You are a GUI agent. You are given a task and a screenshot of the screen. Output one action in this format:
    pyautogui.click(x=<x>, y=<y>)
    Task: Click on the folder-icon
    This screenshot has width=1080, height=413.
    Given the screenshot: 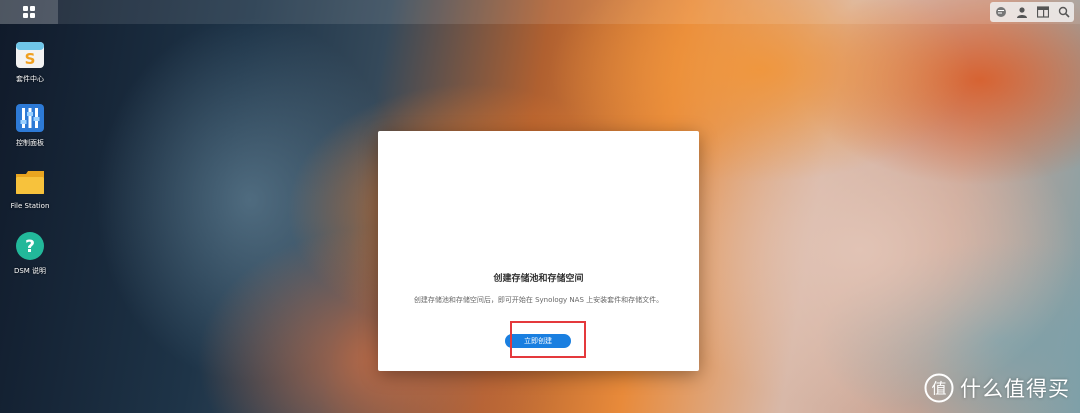 What is the action you would take?
    pyautogui.click(x=30, y=182)
    